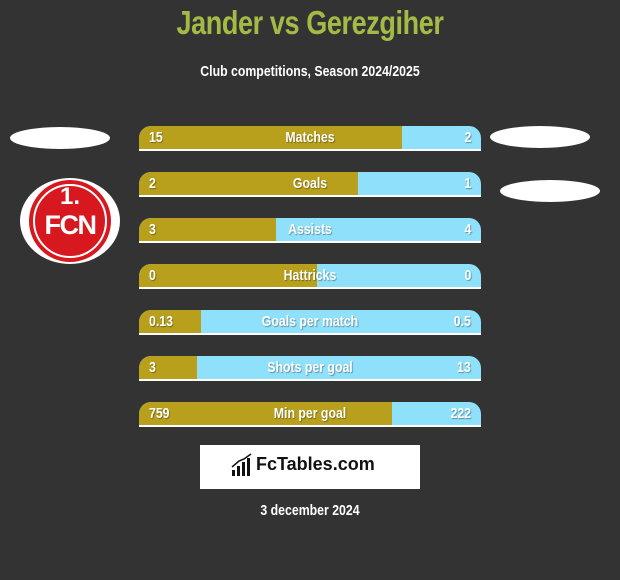  Describe the element at coordinates (310, 510) in the screenshot. I see `date-label: 3 december 2024` at that location.